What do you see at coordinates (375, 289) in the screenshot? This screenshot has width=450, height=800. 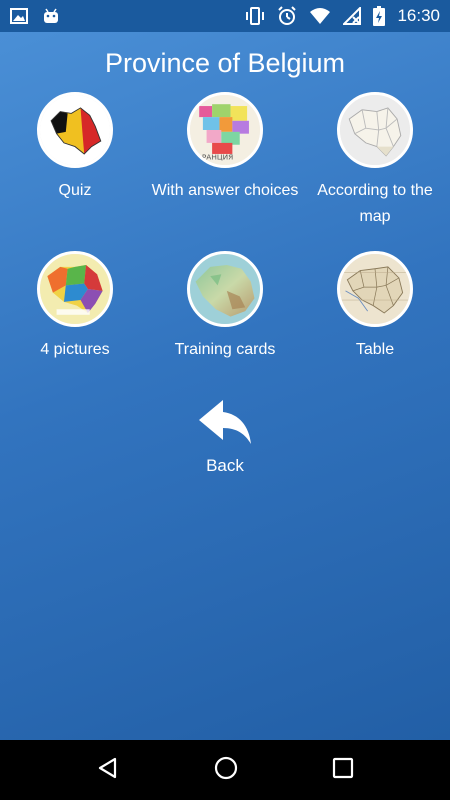 I see `old-map-icon` at bounding box center [375, 289].